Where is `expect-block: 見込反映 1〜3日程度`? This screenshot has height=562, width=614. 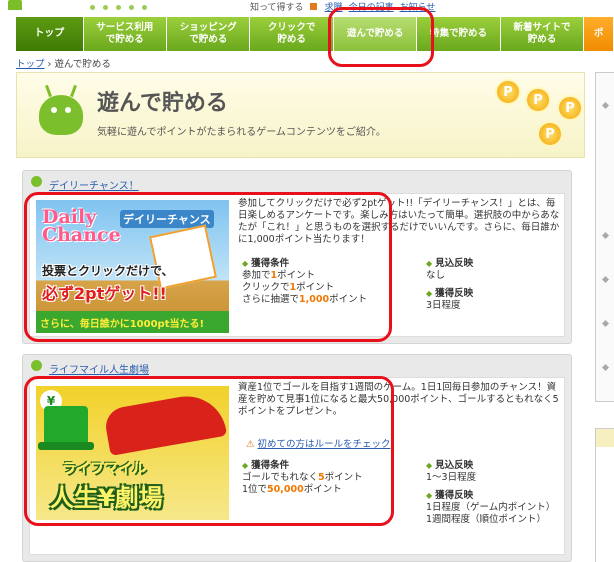
expect-block: 見込反映 1〜3日程度 is located at coordinates (496, 472).